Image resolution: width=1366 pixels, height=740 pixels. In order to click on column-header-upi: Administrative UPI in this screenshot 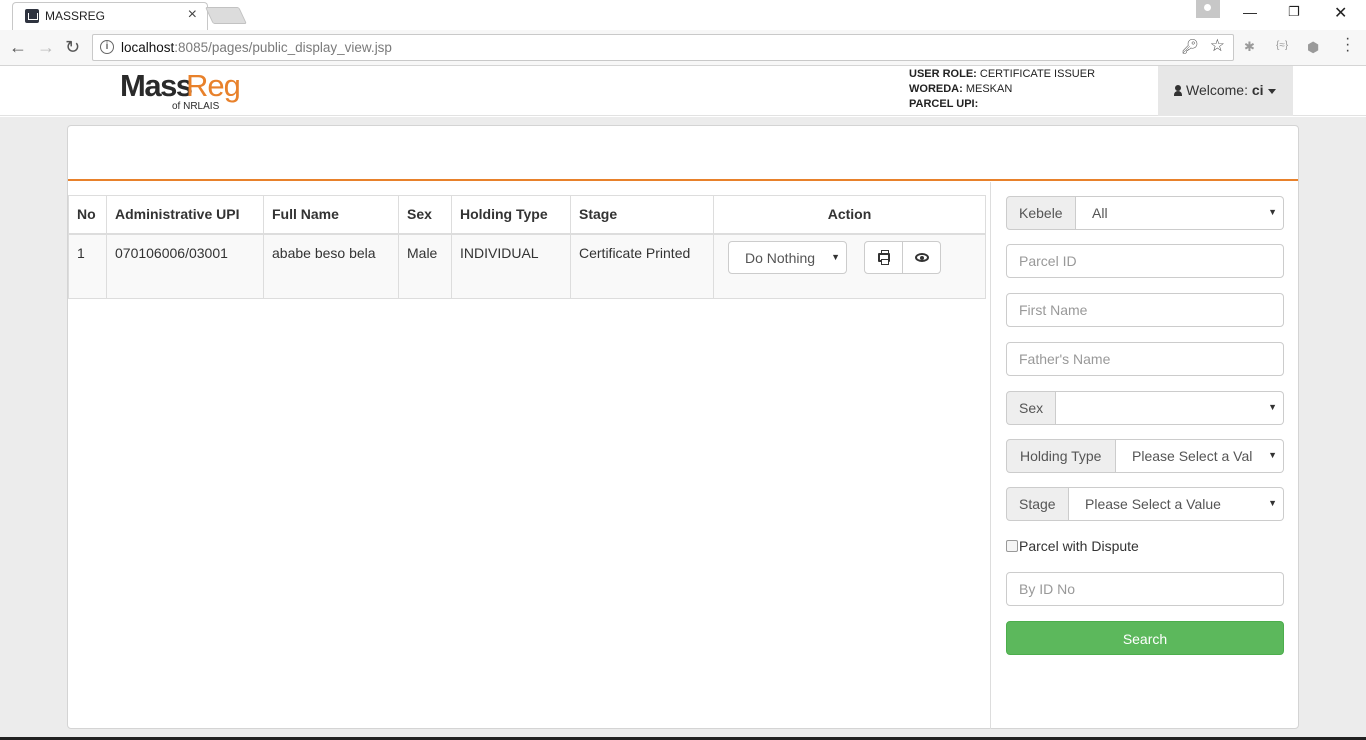, I will do `click(185, 215)`.